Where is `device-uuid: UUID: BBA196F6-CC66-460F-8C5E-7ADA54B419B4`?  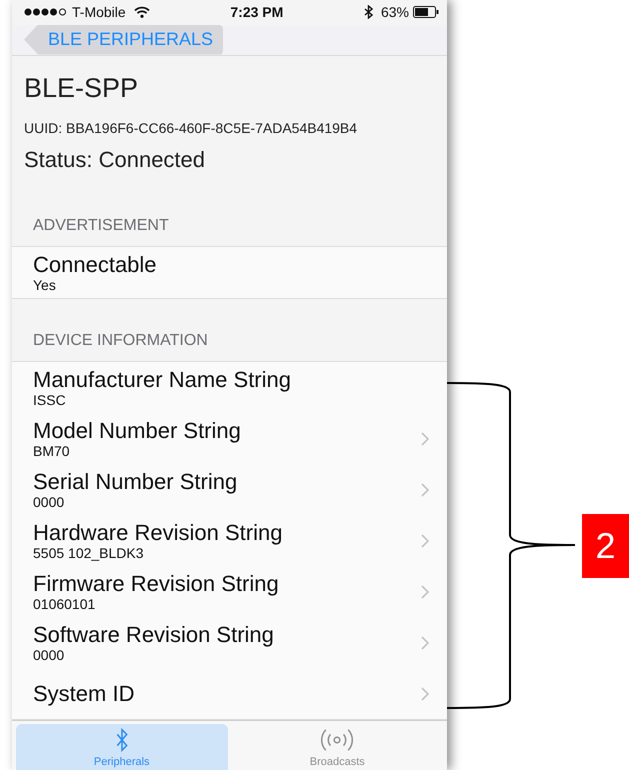
device-uuid: UUID: BBA196F6-CC66-460F-8C5E-7ADA54B419B4 is located at coordinates (191, 128).